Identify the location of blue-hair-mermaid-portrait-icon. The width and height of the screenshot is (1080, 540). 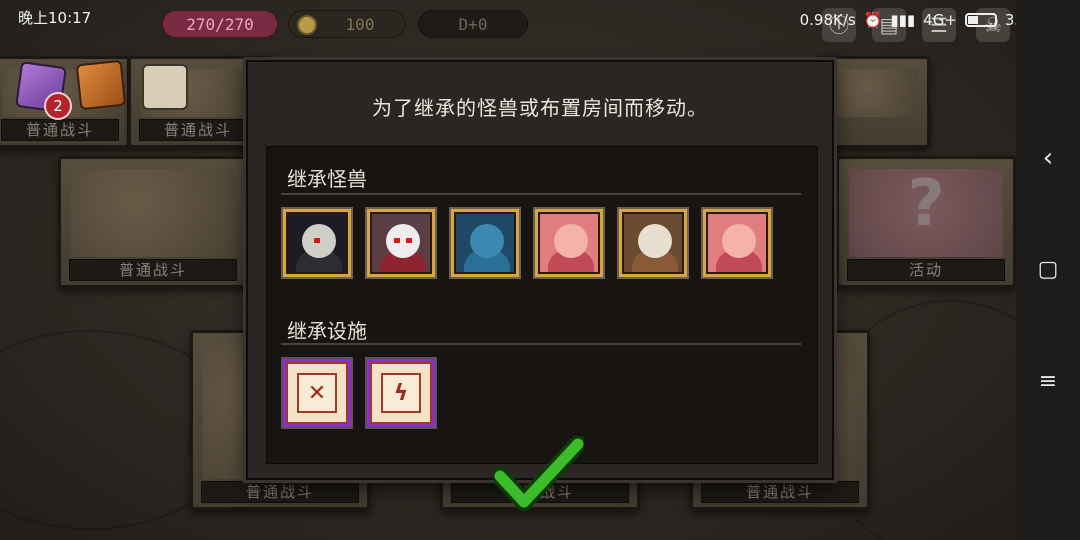
(485, 243).